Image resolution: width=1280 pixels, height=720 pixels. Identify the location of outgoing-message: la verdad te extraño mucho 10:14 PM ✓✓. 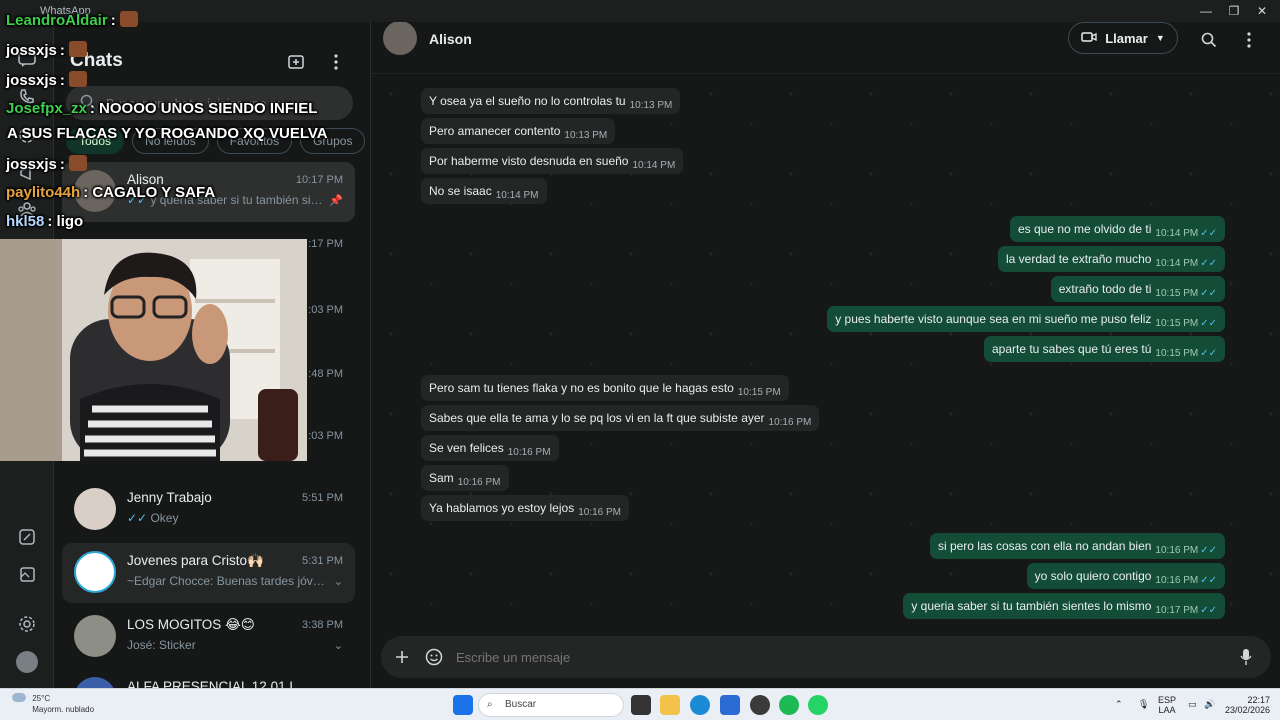
(1111, 259).